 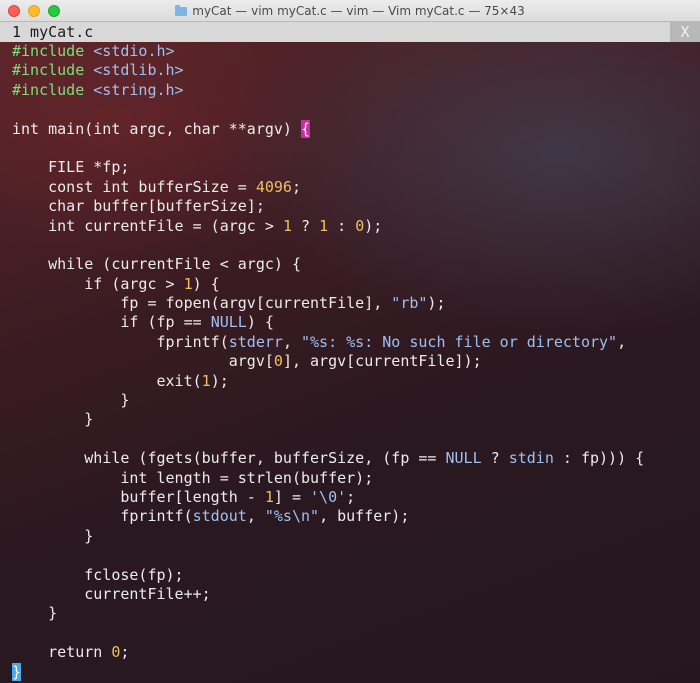 What do you see at coordinates (107, 380) in the screenshot?
I see `code-token: exit(` at bounding box center [107, 380].